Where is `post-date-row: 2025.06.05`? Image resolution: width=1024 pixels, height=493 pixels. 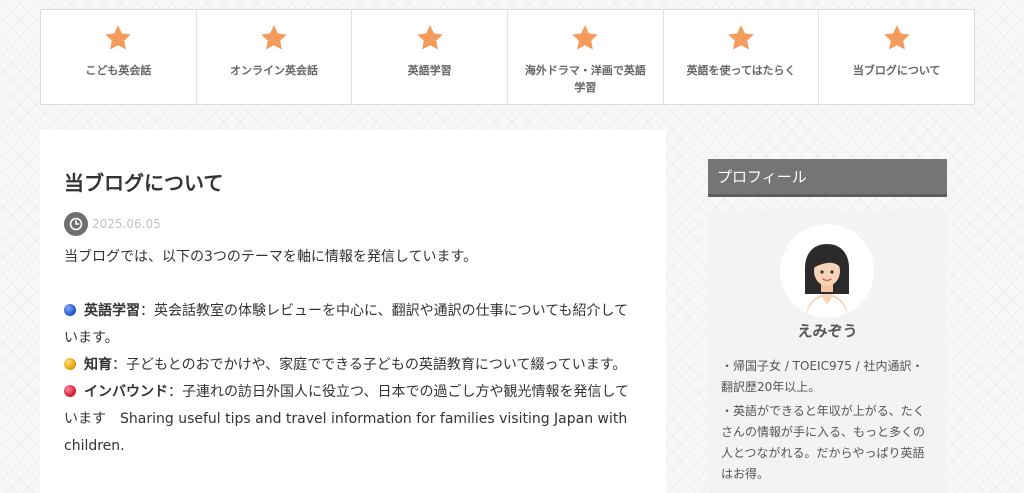
post-date-row: 2025.06.05 is located at coordinates (353, 224).